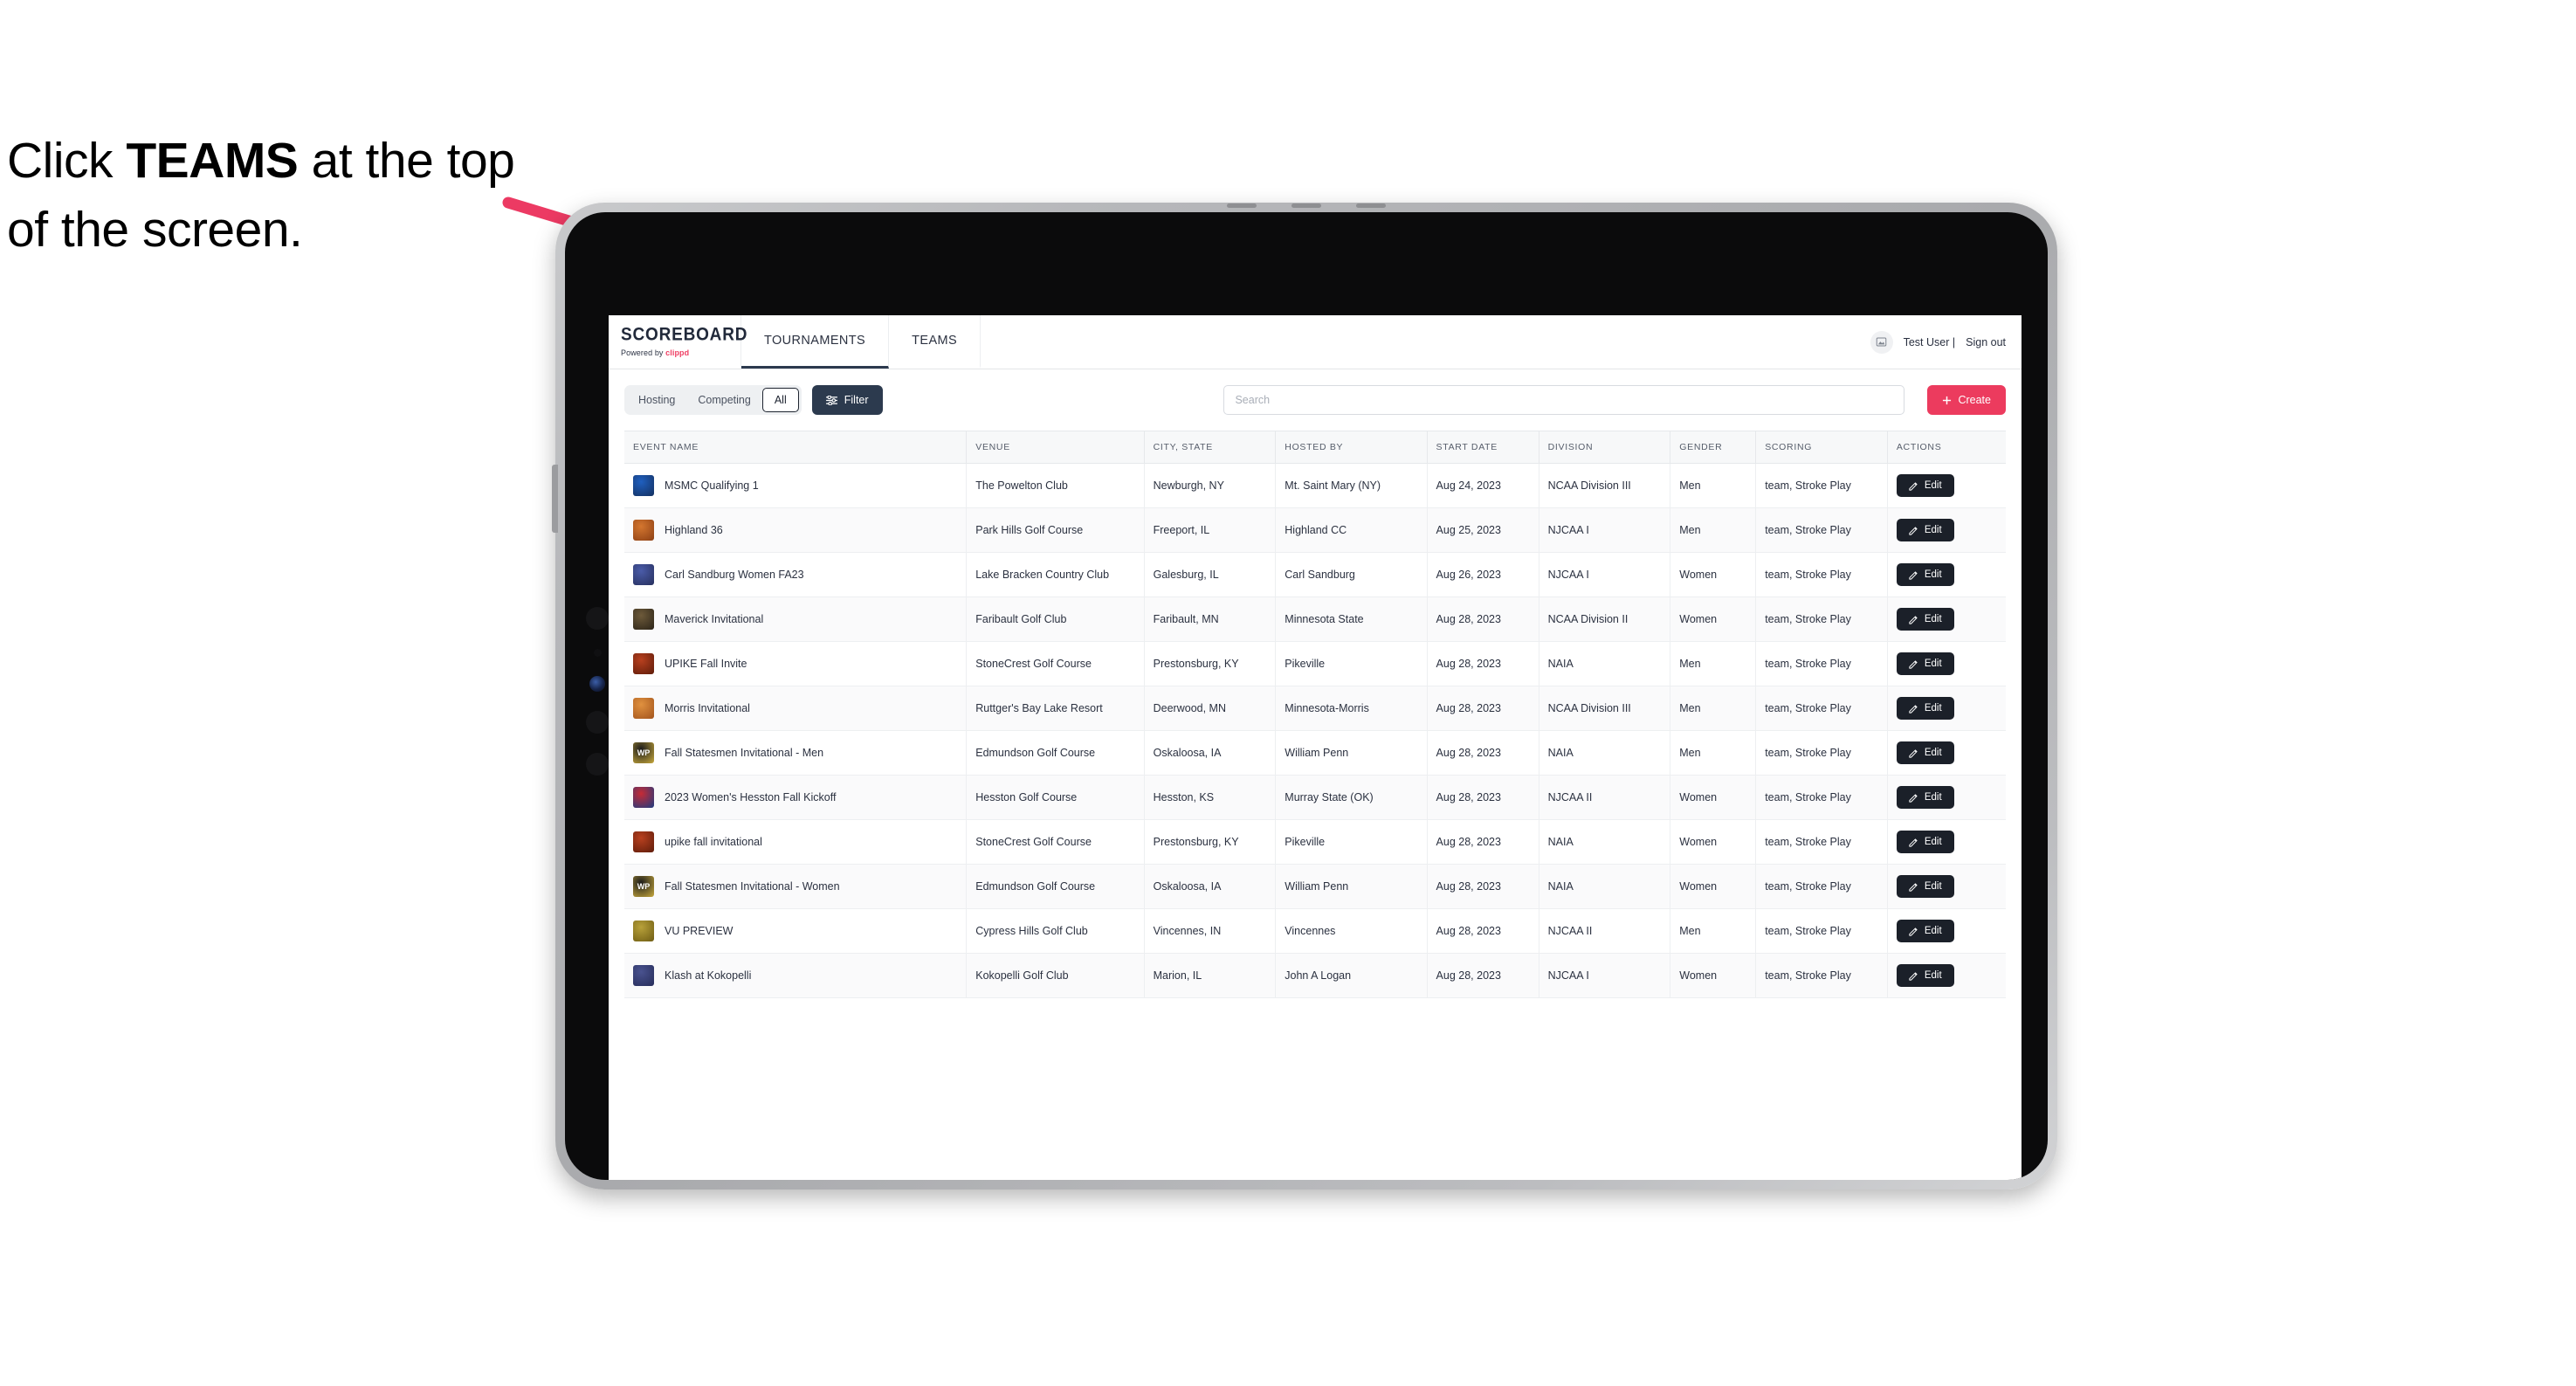  I want to click on search-input, so click(1564, 400).